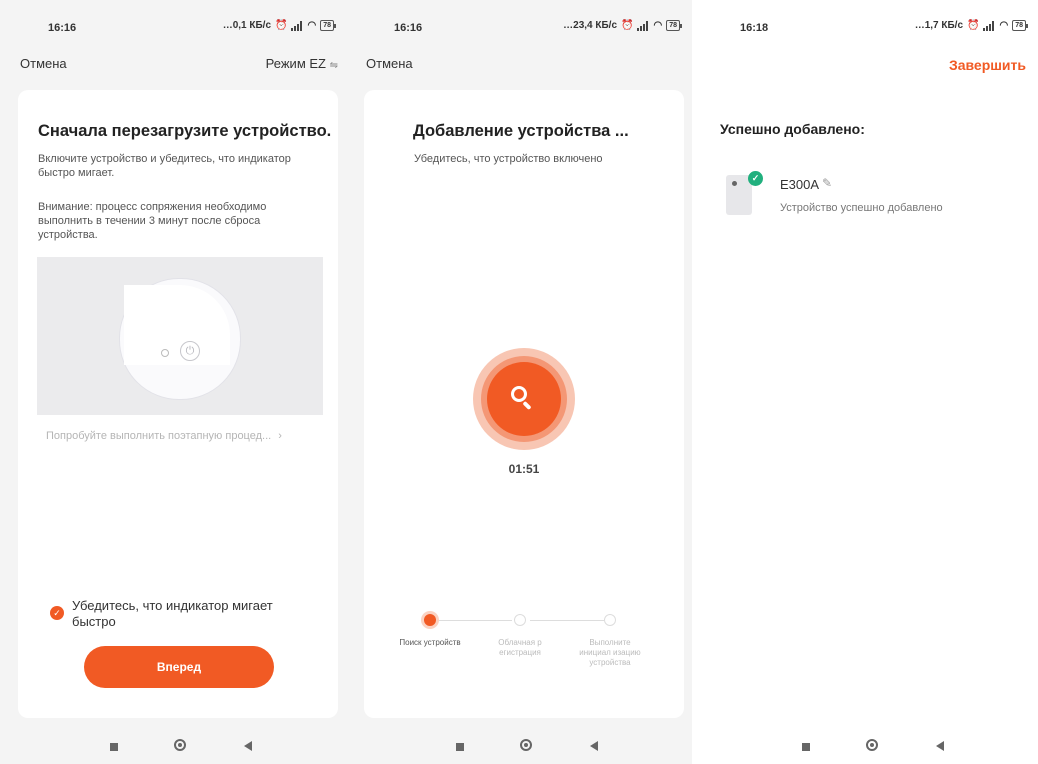 Image resolution: width=1038 pixels, height=764 pixels. Describe the element at coordinates (430, 620) in the screenshot. I see `step-dot-search` at that location.